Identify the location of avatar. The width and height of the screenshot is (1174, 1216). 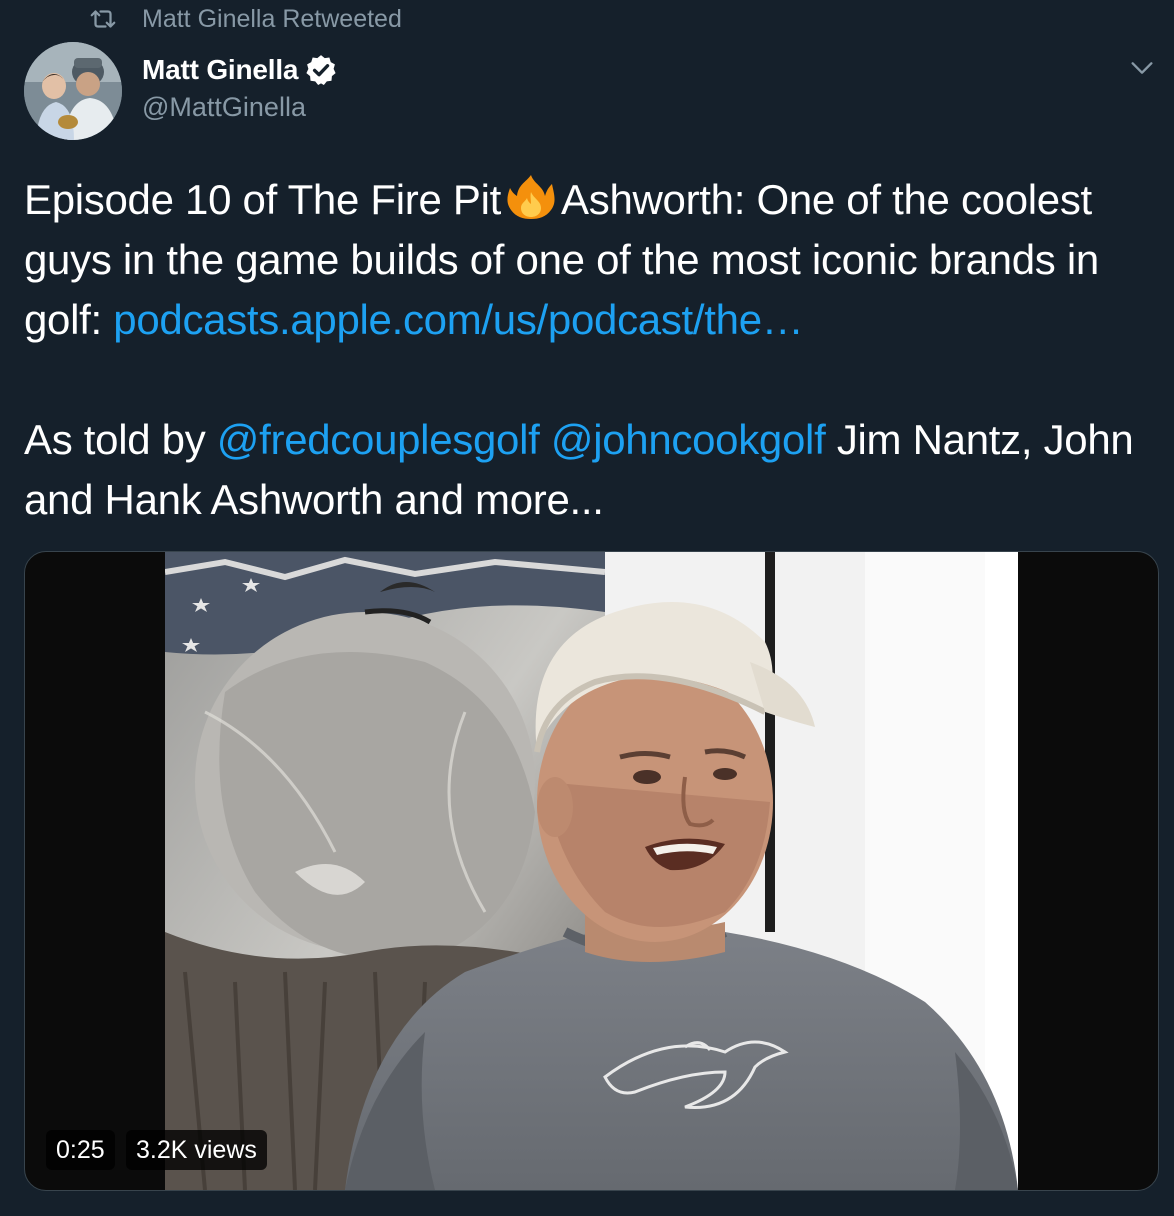
(73, 91).